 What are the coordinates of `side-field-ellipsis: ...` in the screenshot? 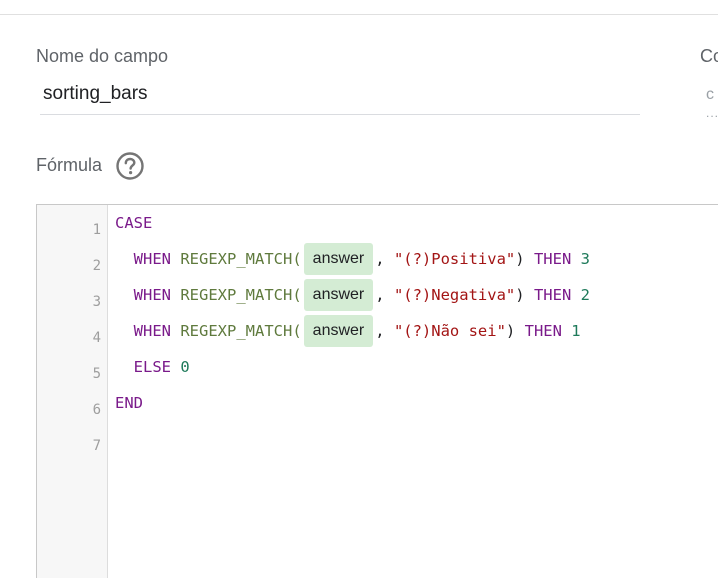 It's located at (712, 113).